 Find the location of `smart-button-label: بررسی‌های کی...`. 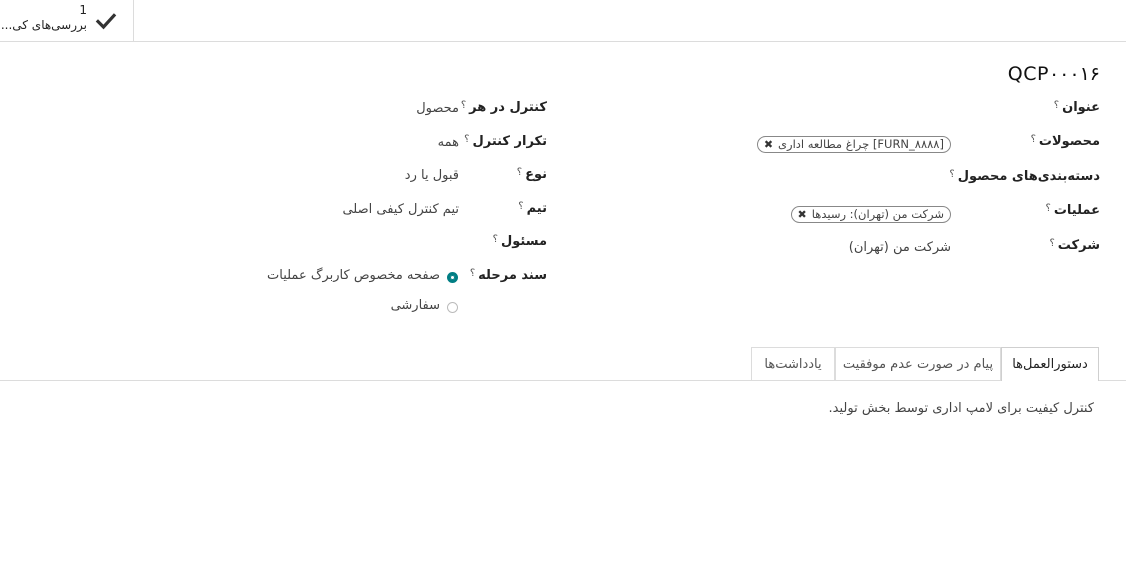

smart-button-label: بررسی‌های کی... is located at coordinates (43, 25).